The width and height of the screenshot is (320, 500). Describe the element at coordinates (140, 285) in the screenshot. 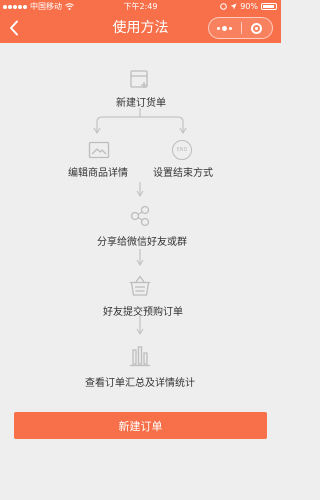

I see `basket-icon` at that location.